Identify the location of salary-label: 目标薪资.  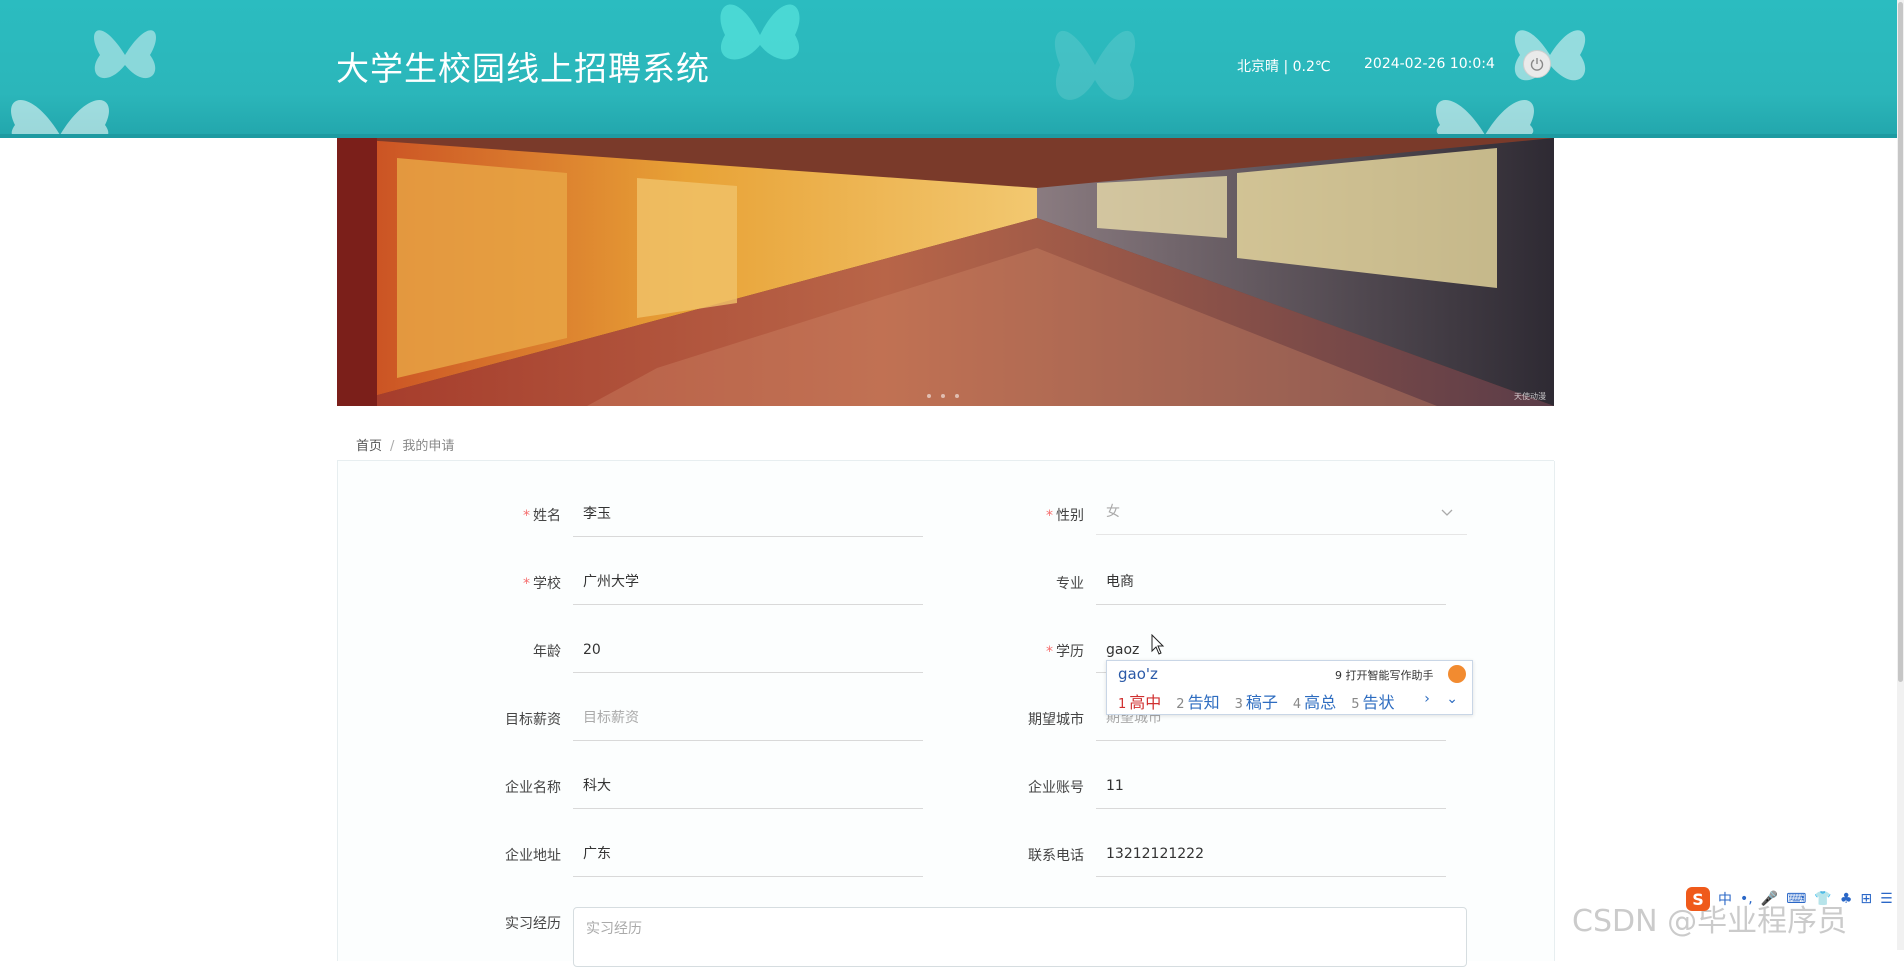
(533, 720).